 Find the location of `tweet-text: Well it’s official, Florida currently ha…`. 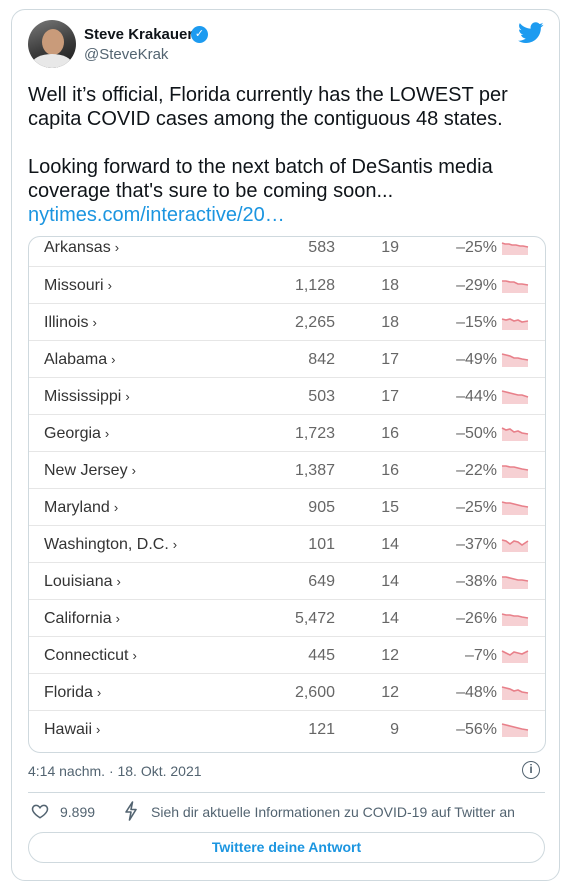

tweet-text: Well it’s official, Florida currently ha… is located at coordinates (280, 155).